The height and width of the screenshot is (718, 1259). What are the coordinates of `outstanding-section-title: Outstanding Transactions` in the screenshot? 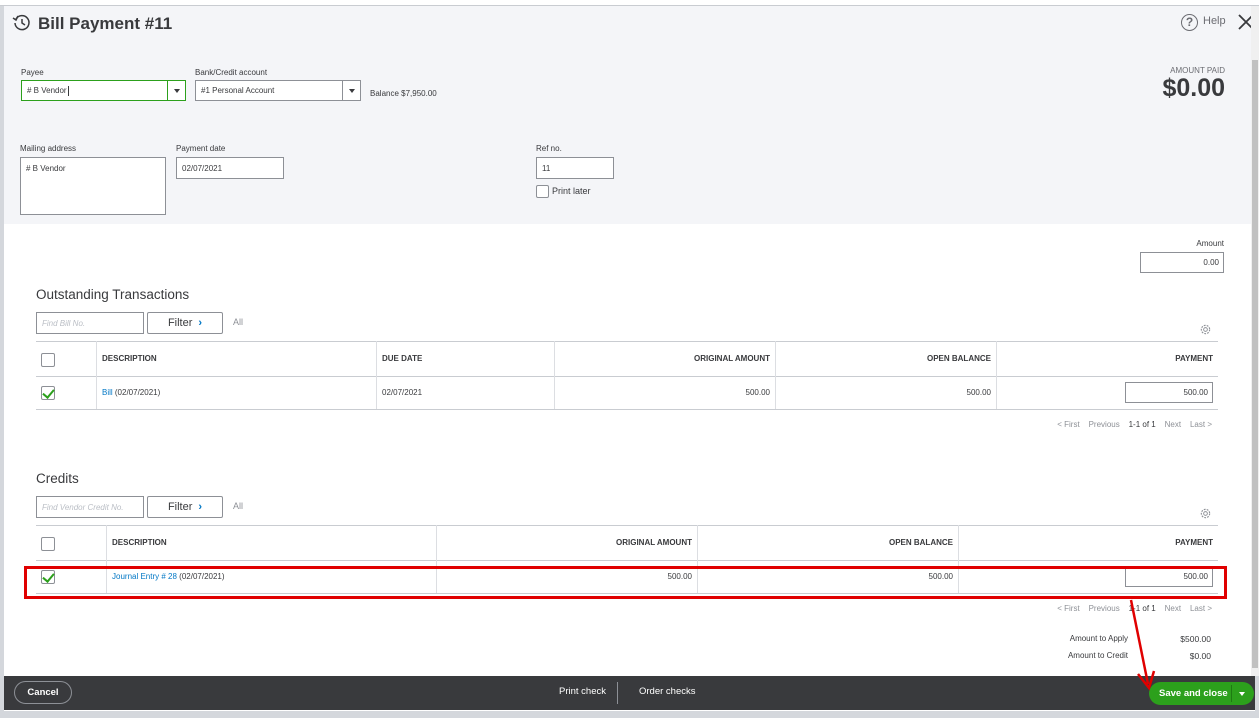 It's located at (113, 294).